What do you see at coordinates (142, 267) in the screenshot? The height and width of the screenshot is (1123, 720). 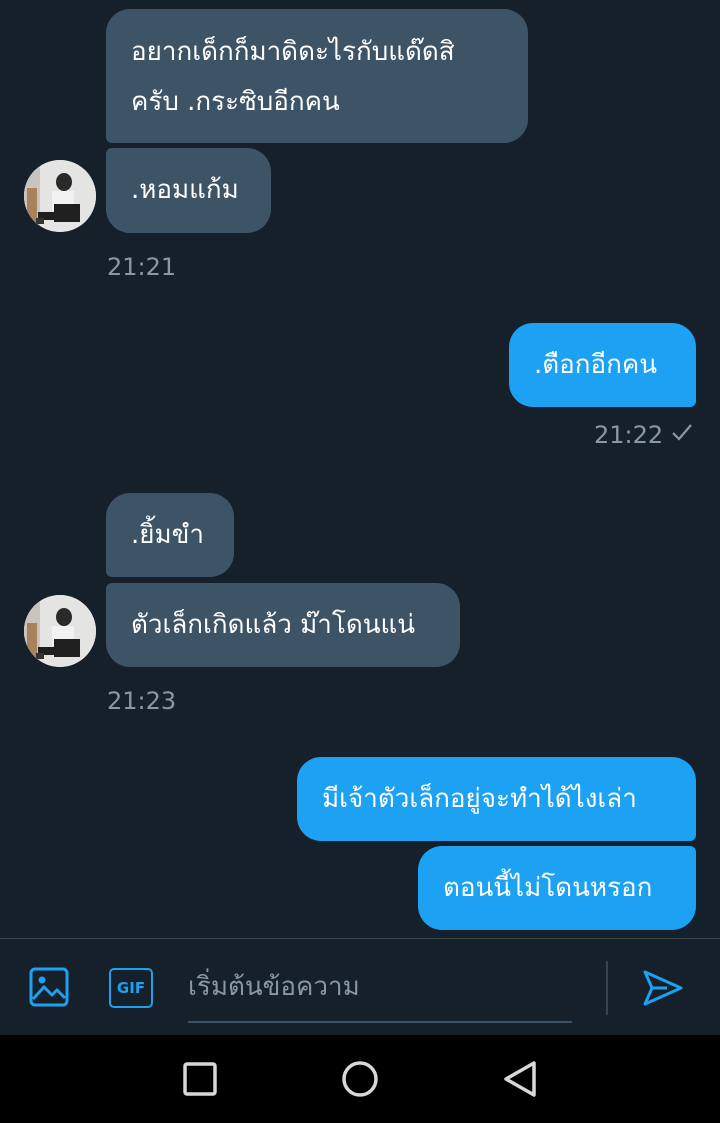 I see `message-timestamp: 21:21` at bounding box center [142, 267].